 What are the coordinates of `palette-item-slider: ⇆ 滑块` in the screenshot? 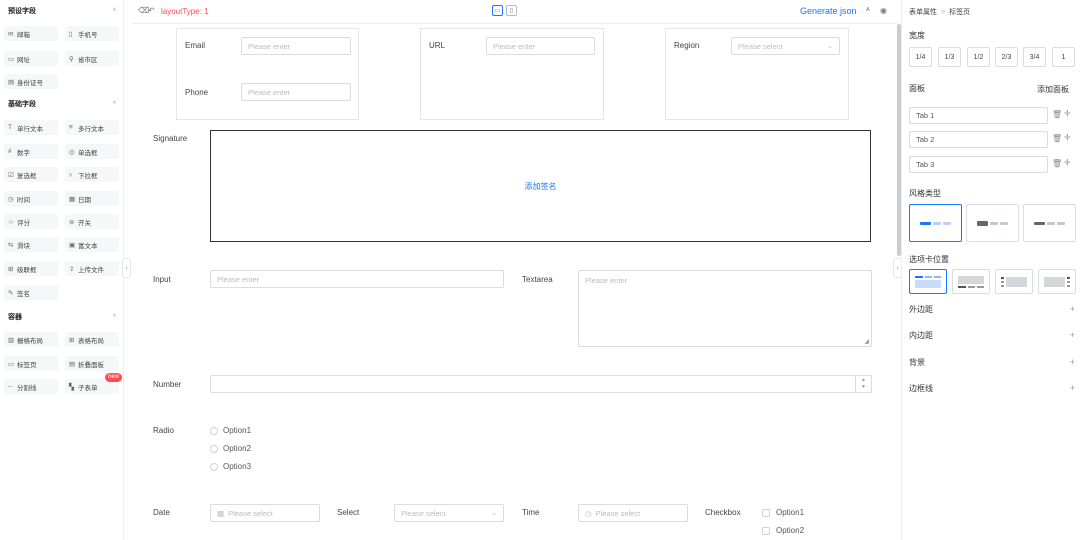 It's located at (31, 244).